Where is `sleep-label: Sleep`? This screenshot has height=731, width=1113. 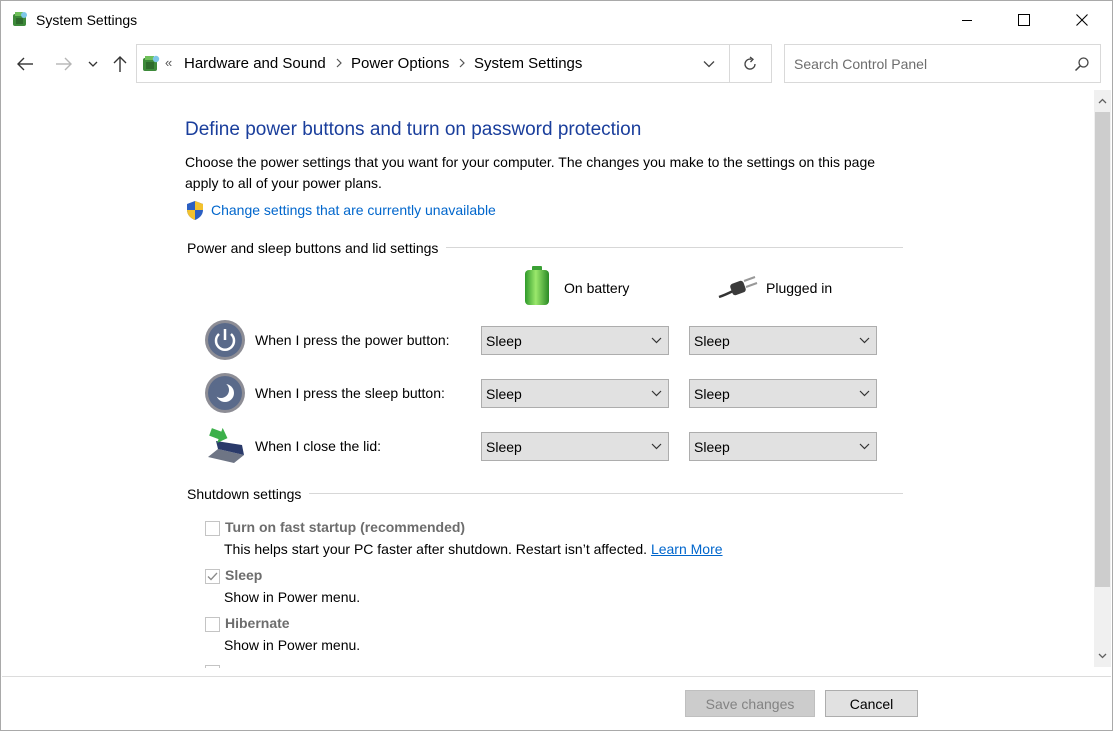 sleep-label: Sleep is located at coordinates (244, 575).